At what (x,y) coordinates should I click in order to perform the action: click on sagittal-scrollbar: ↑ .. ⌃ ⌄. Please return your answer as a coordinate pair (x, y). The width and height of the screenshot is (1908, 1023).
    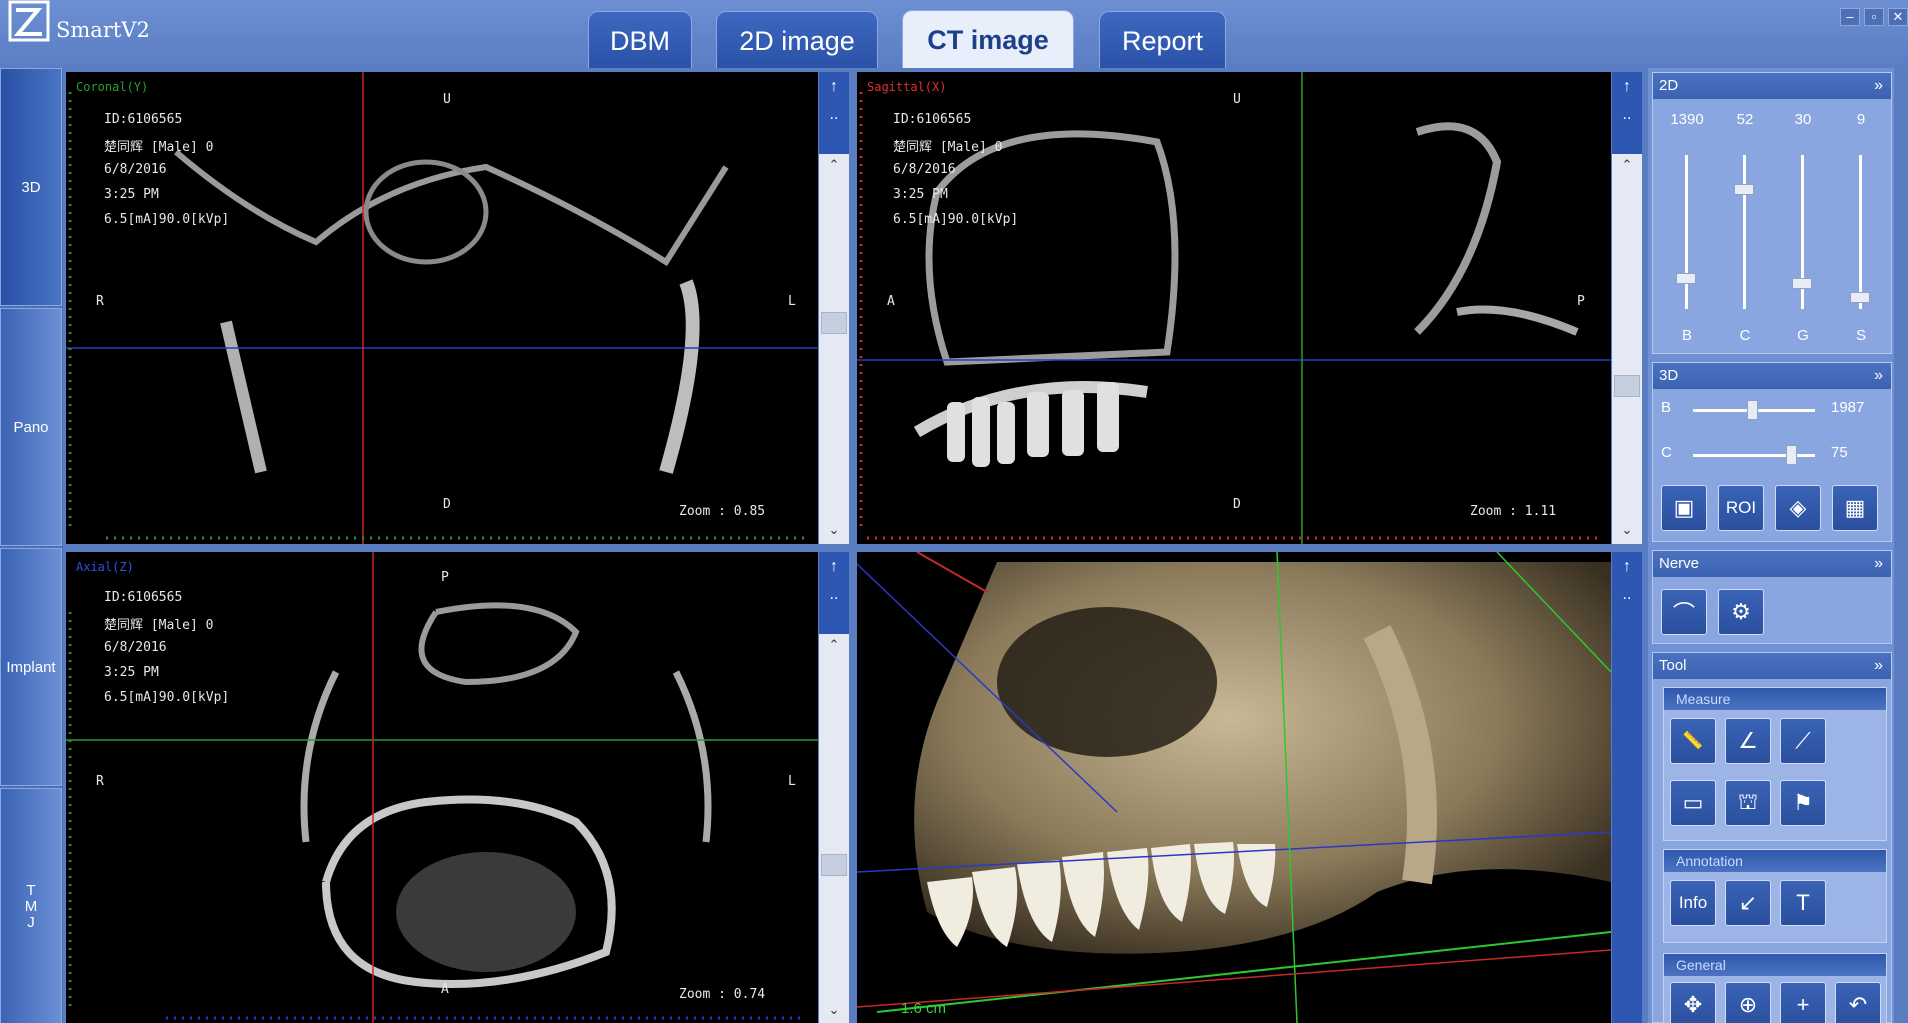
    Looking at the image, I should click on (1627, 308).